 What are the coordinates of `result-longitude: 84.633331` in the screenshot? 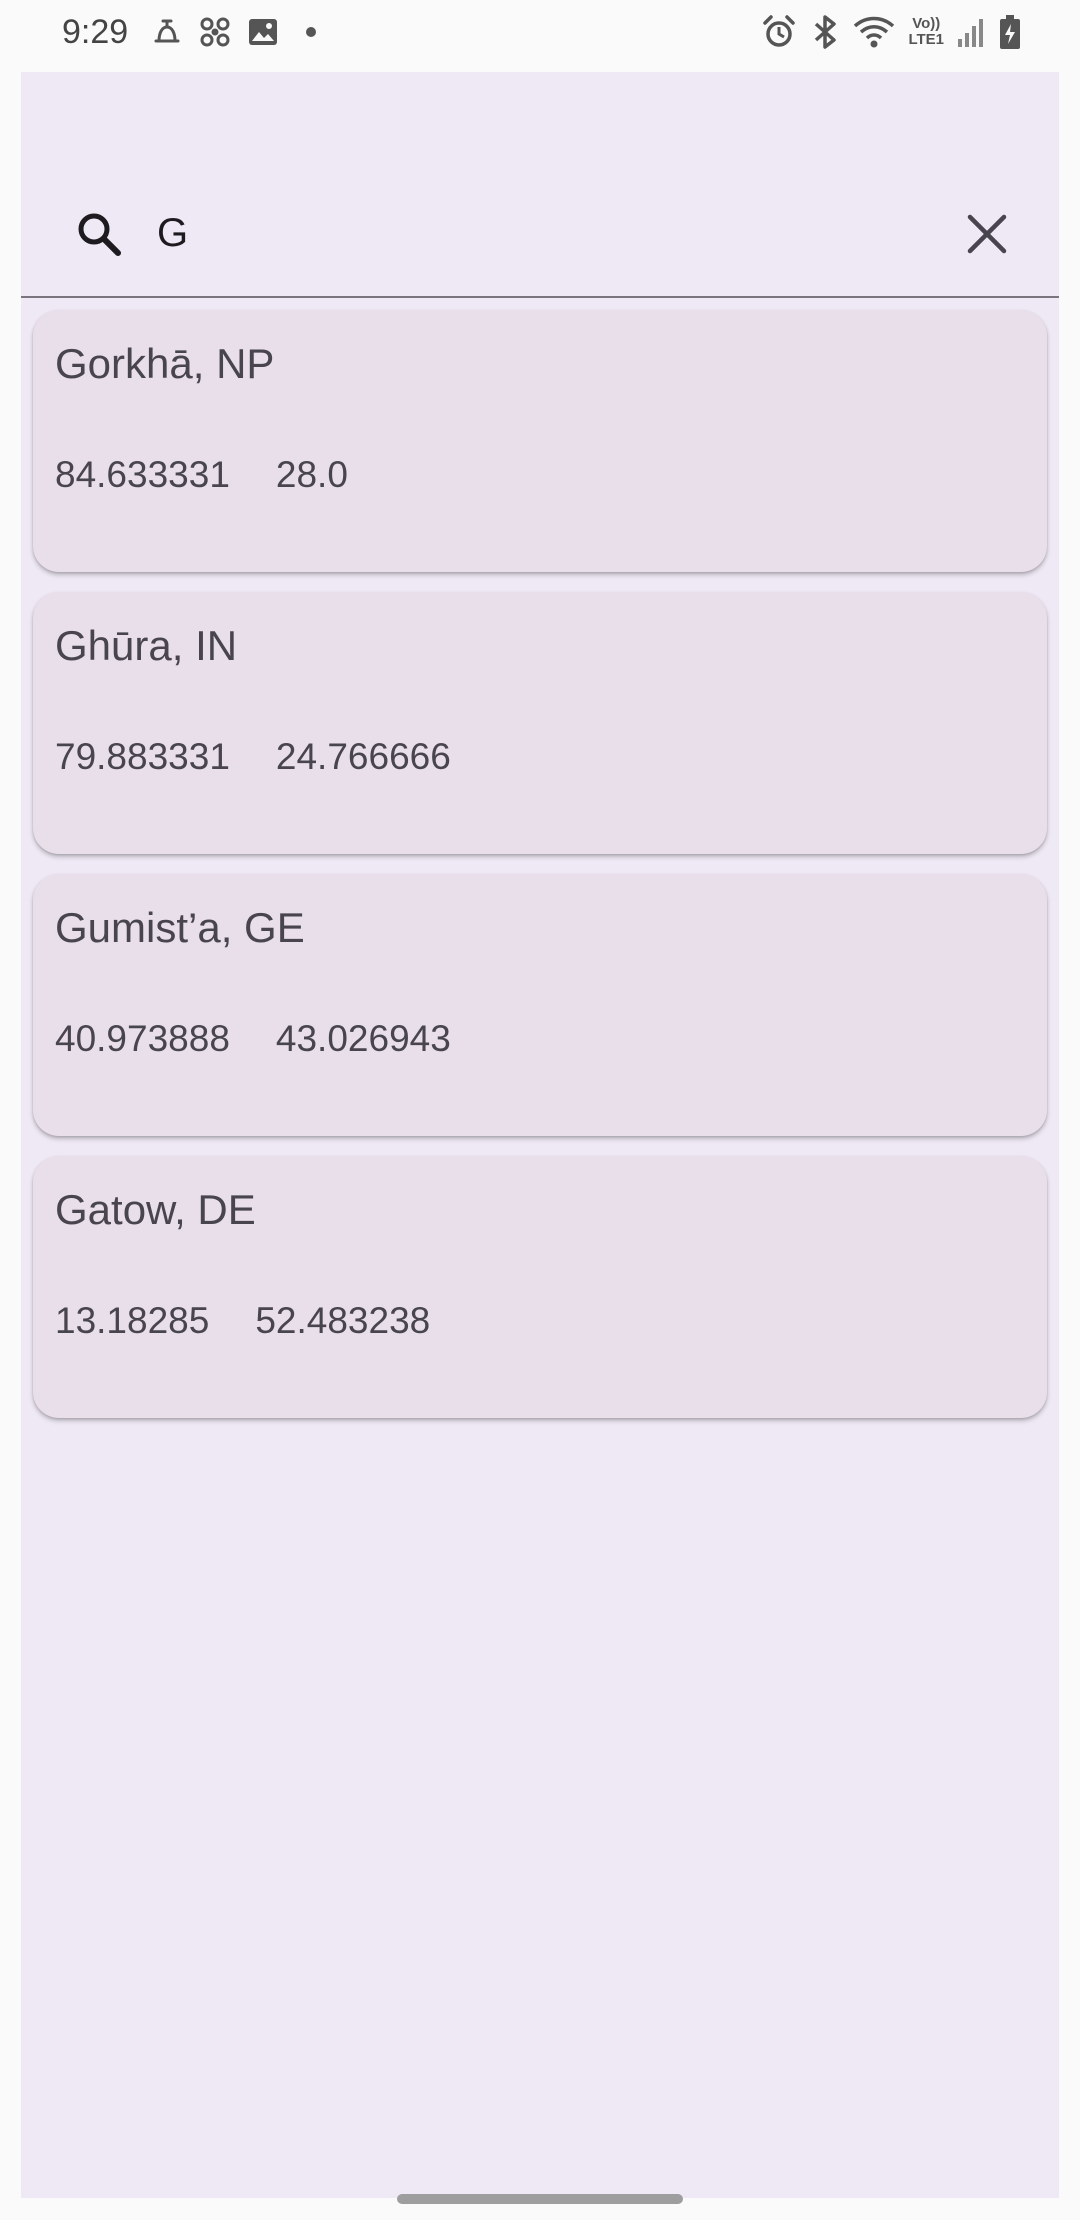 It's located at (142, 474).